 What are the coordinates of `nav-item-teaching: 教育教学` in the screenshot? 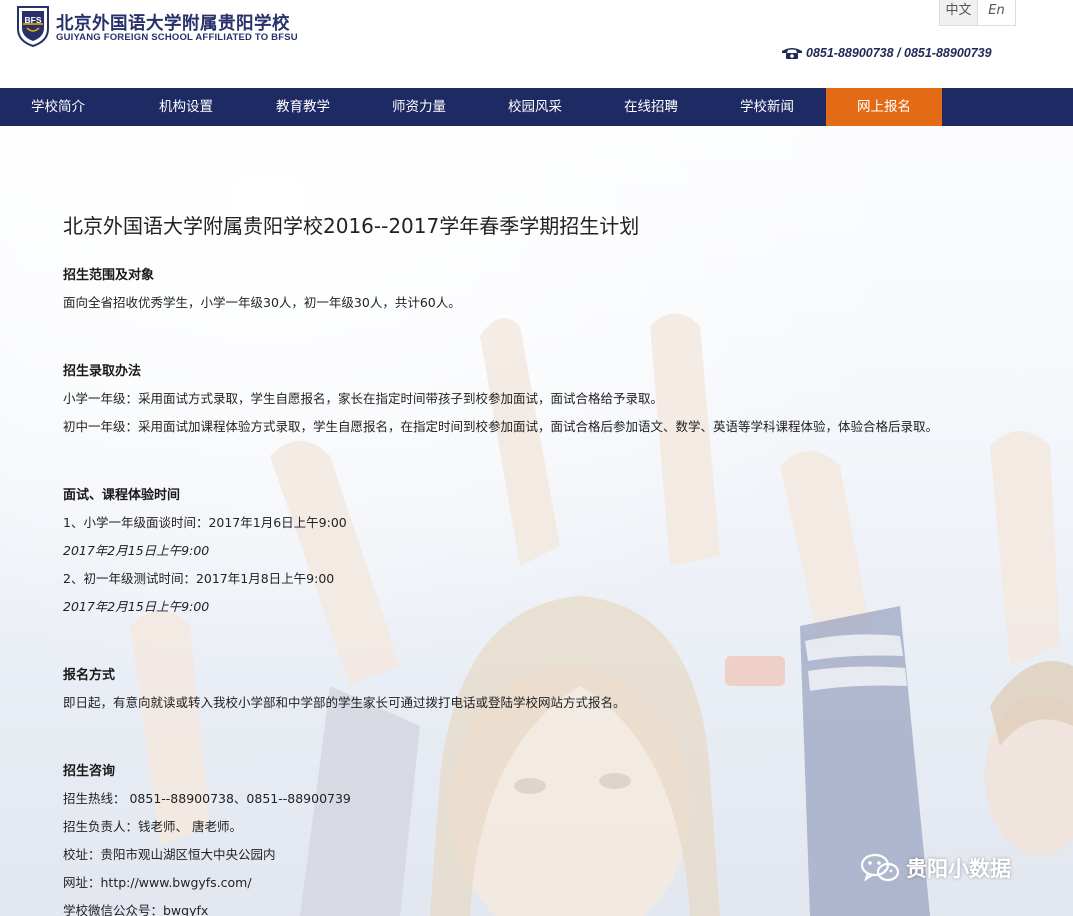 It's located at (303, 107).